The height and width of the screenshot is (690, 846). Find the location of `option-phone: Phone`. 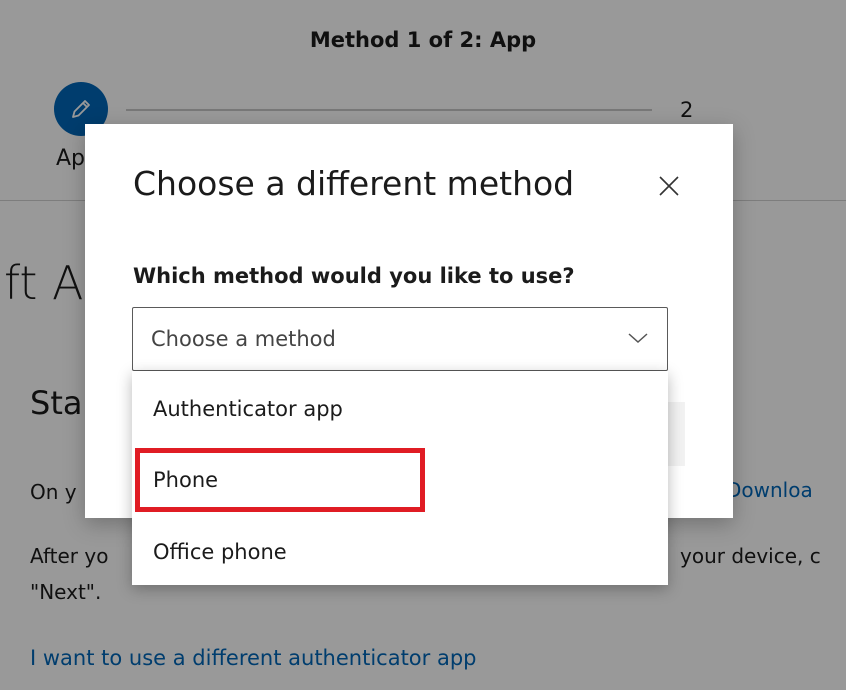

option-phone: Phone is located at coordinates (400, 483).